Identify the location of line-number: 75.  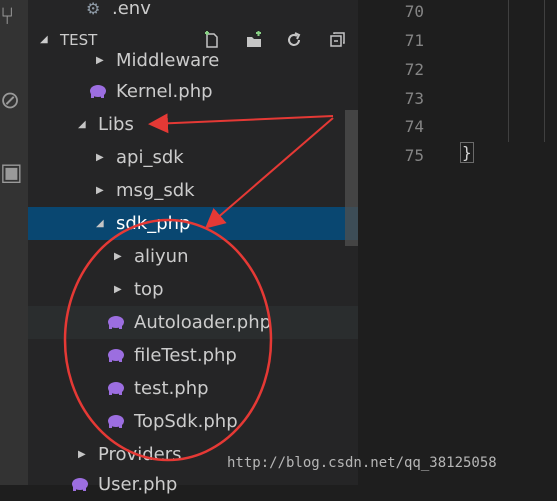
(414, 155).